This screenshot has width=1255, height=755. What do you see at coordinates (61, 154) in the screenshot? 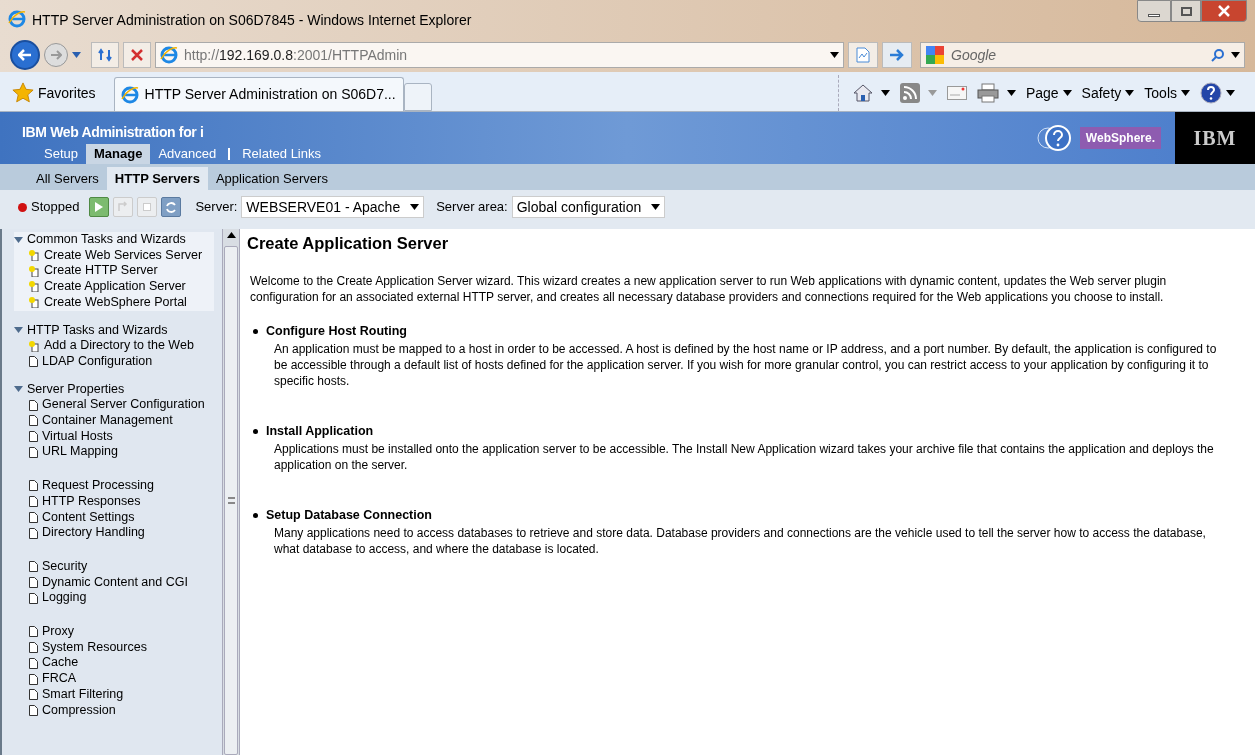
I see `main-tab: Setup` at bounding box center [61, 154].